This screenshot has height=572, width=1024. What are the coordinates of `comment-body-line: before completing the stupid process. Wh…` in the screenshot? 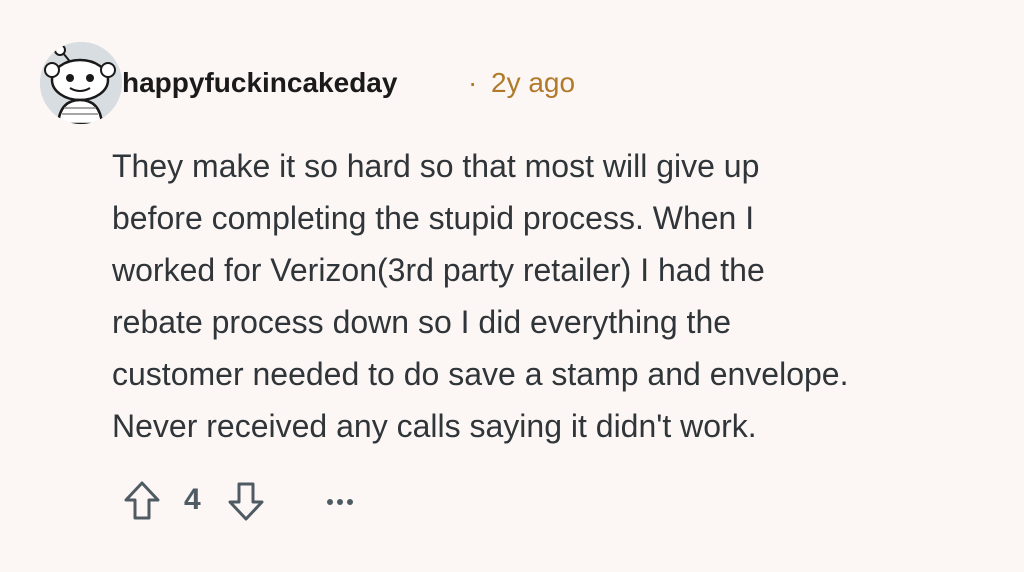 It's located at (433, 218).